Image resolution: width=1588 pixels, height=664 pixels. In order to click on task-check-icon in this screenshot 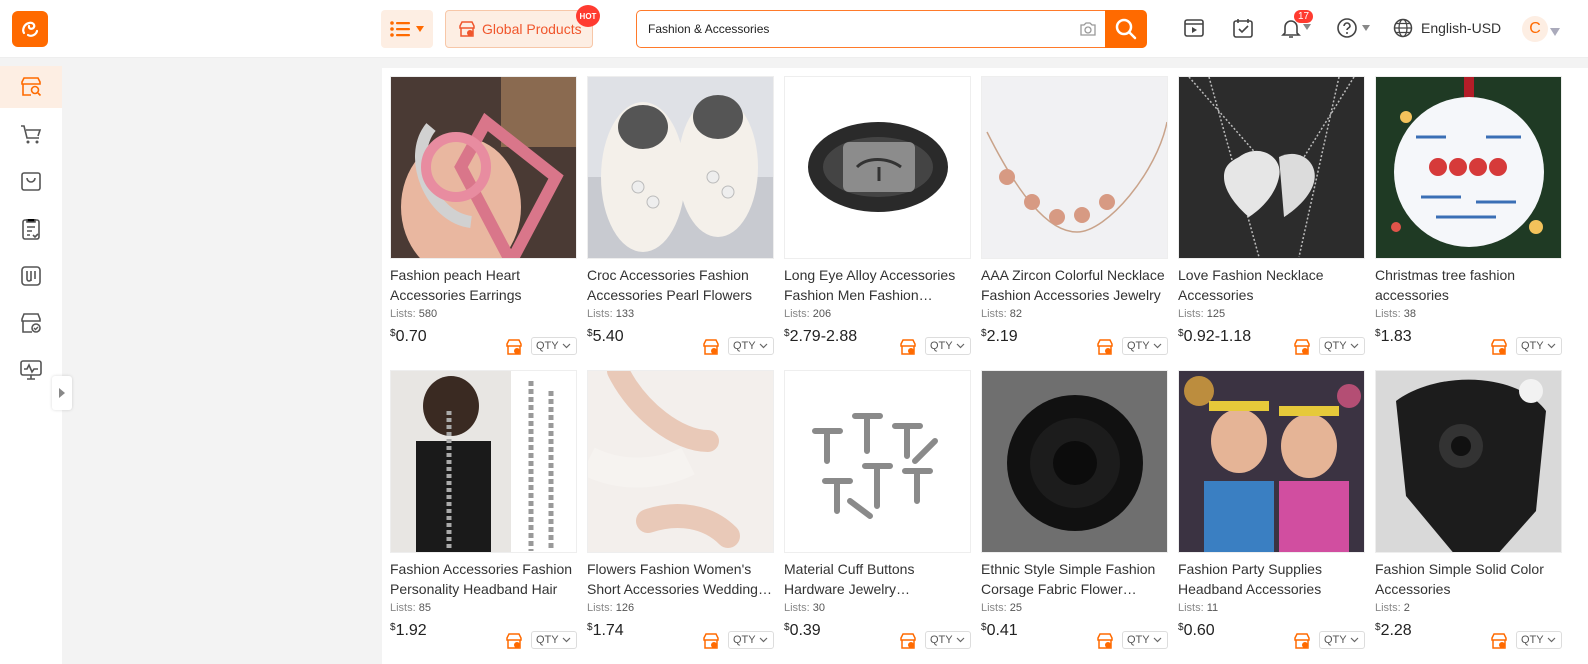, I will do `click(1243, 28)`.